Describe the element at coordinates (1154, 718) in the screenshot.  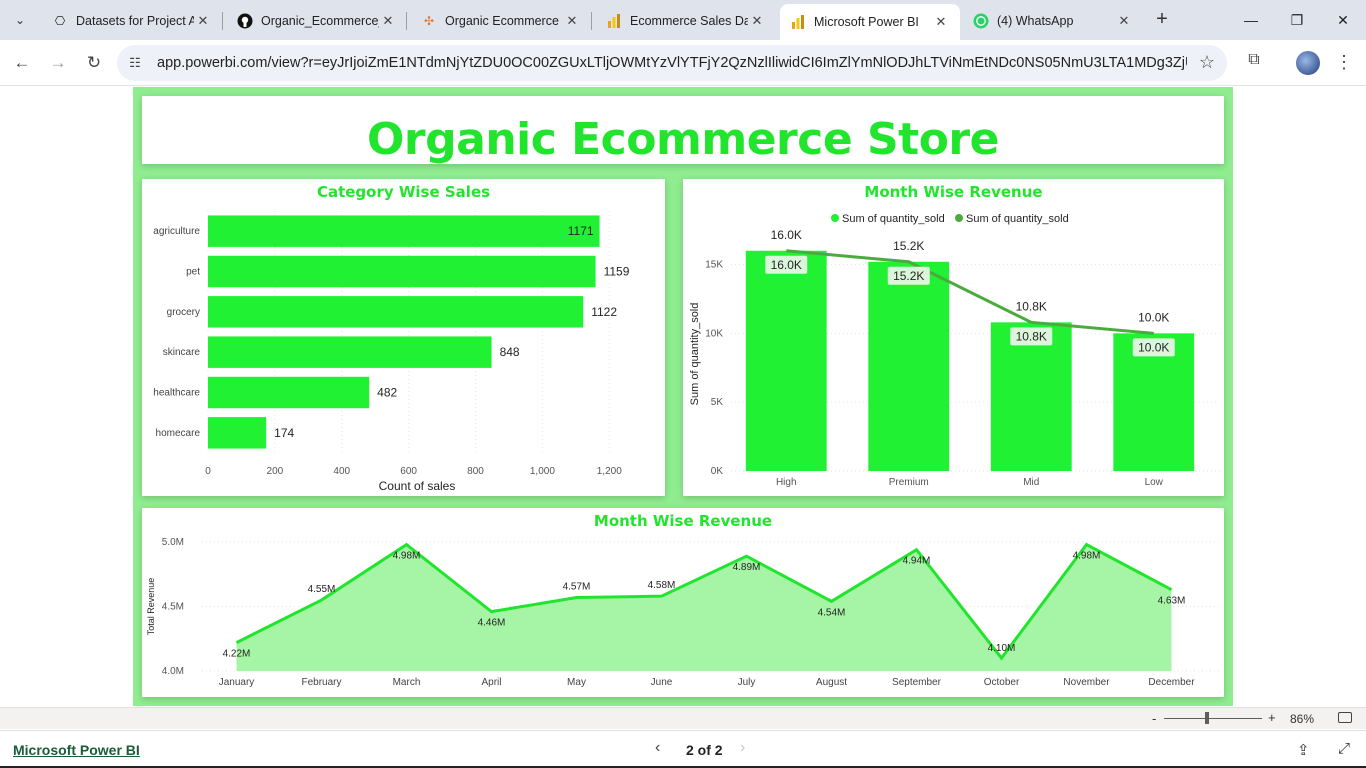
I see `zoom-out-button: -` at that location.